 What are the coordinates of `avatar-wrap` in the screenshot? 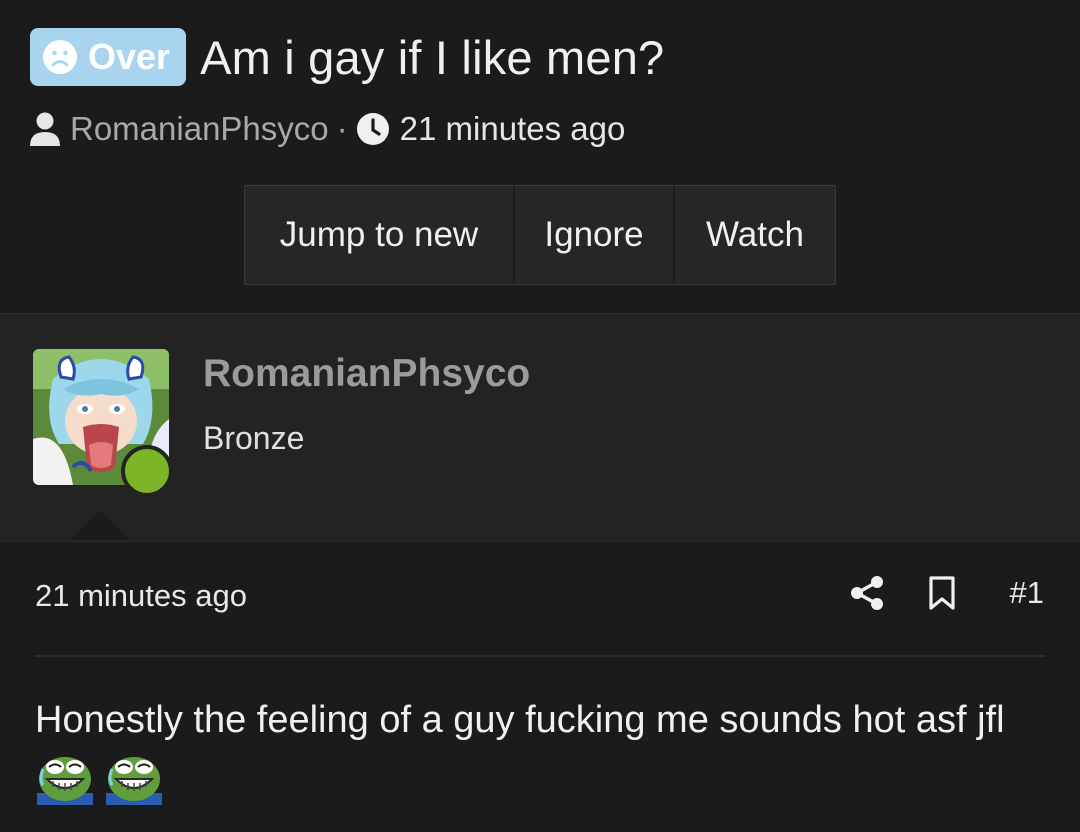 It's located at (103, 423).